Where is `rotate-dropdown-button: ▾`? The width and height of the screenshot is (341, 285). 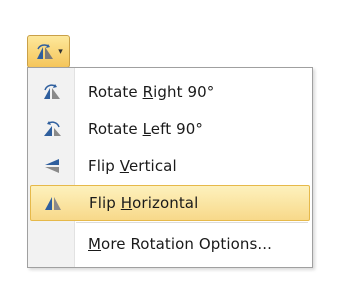 rotate-dropdown-button: ▾ is located at coordinates (48, 51).